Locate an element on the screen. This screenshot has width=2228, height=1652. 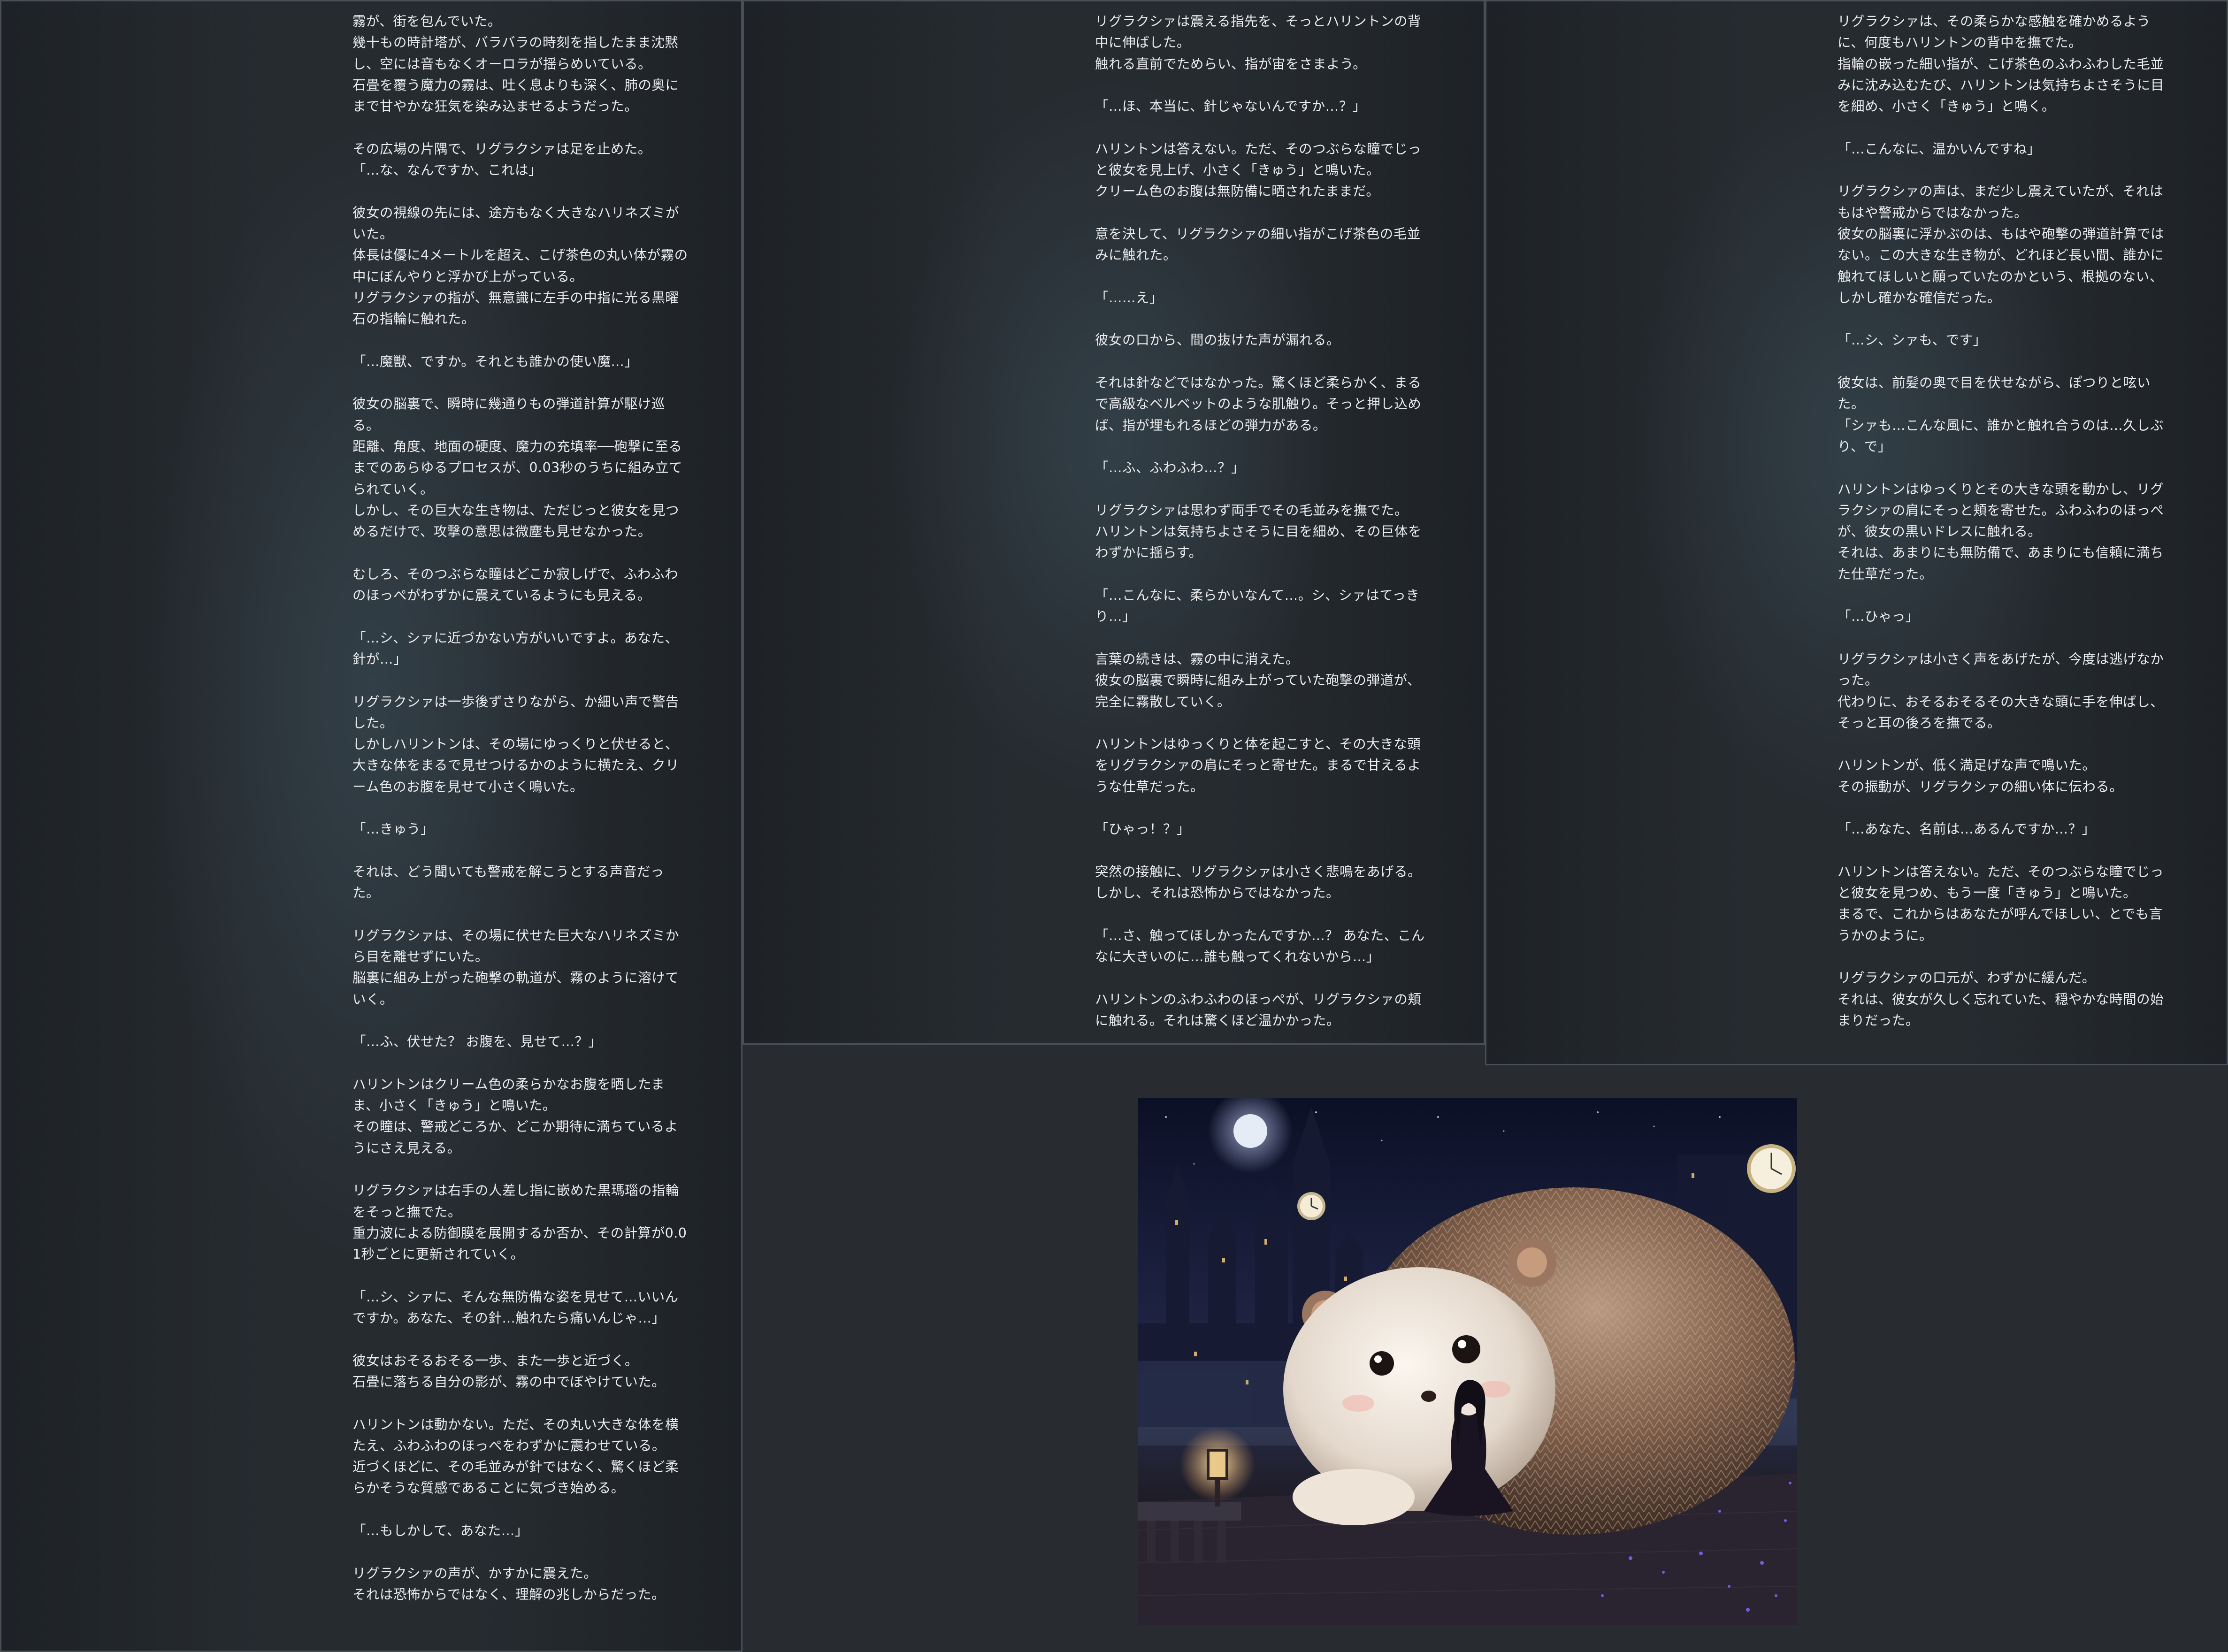
story-line: ハリントンはクリーム色の柔らかなお腹を晒したまま、小さく「きゅう」と鳴いた。 is located at coordinates (508, 1095).